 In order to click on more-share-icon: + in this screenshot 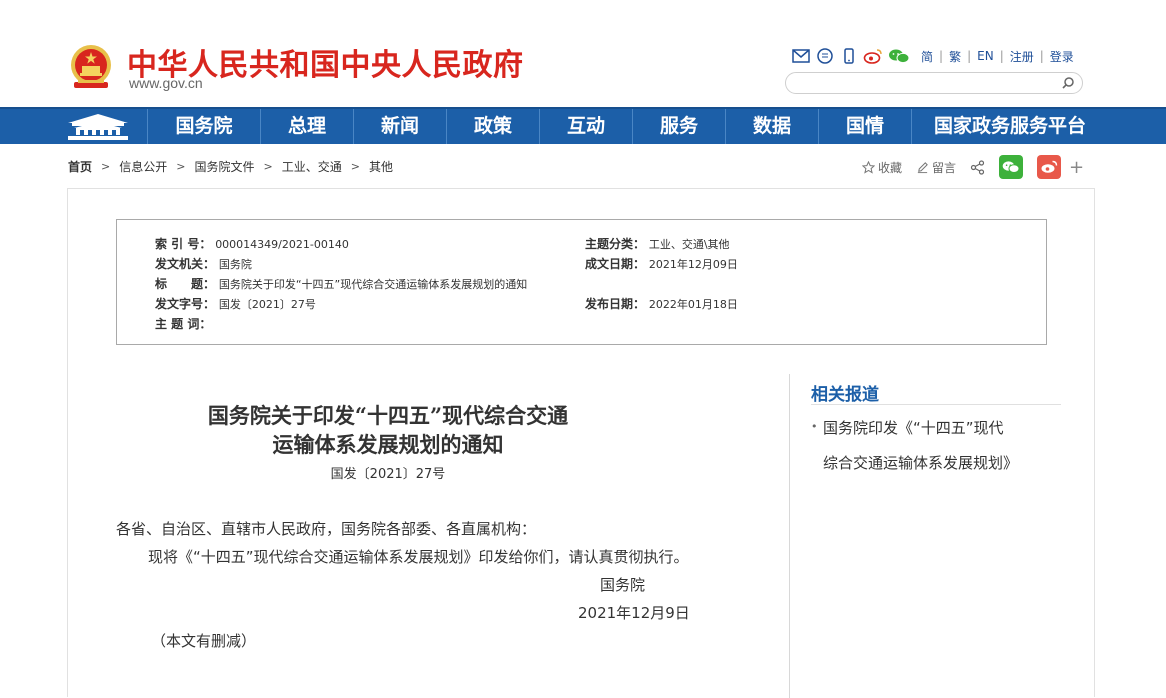, I will do `click(1076, 167)`.